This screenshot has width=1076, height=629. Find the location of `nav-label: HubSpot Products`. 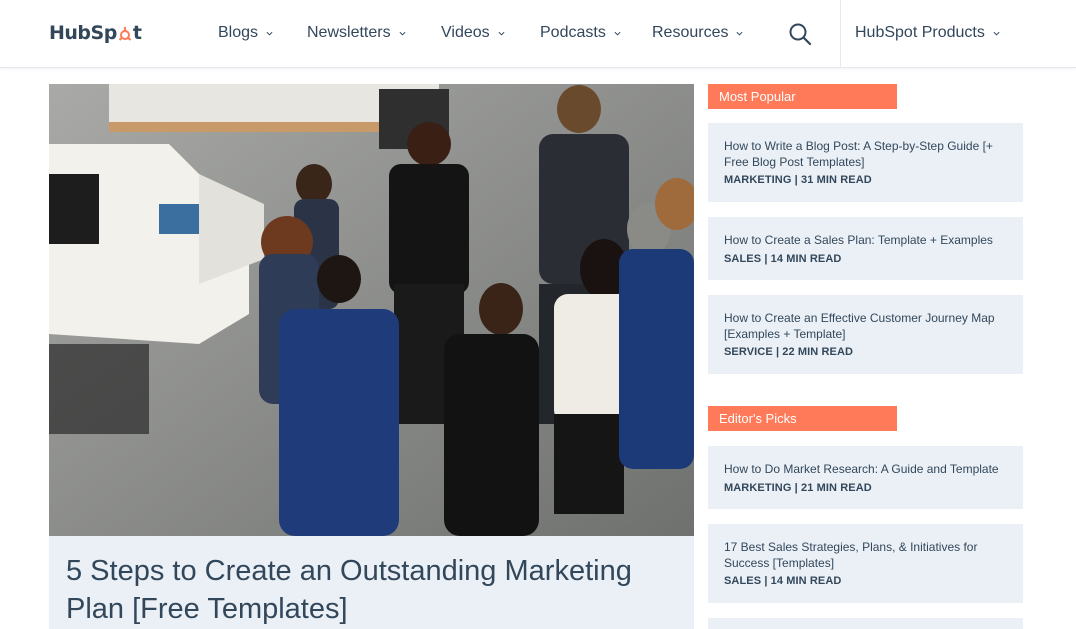

nav-label: HubSpot Products is located at coordinates (920, 32).